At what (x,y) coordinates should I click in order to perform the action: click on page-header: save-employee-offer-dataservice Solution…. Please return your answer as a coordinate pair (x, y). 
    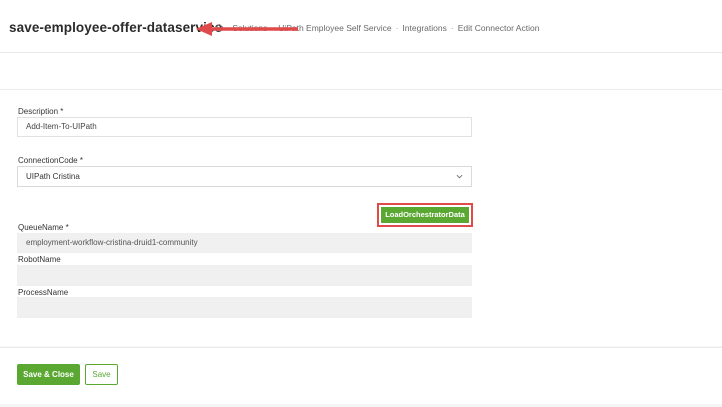
    Looking at the image, I should click on (361, 26).